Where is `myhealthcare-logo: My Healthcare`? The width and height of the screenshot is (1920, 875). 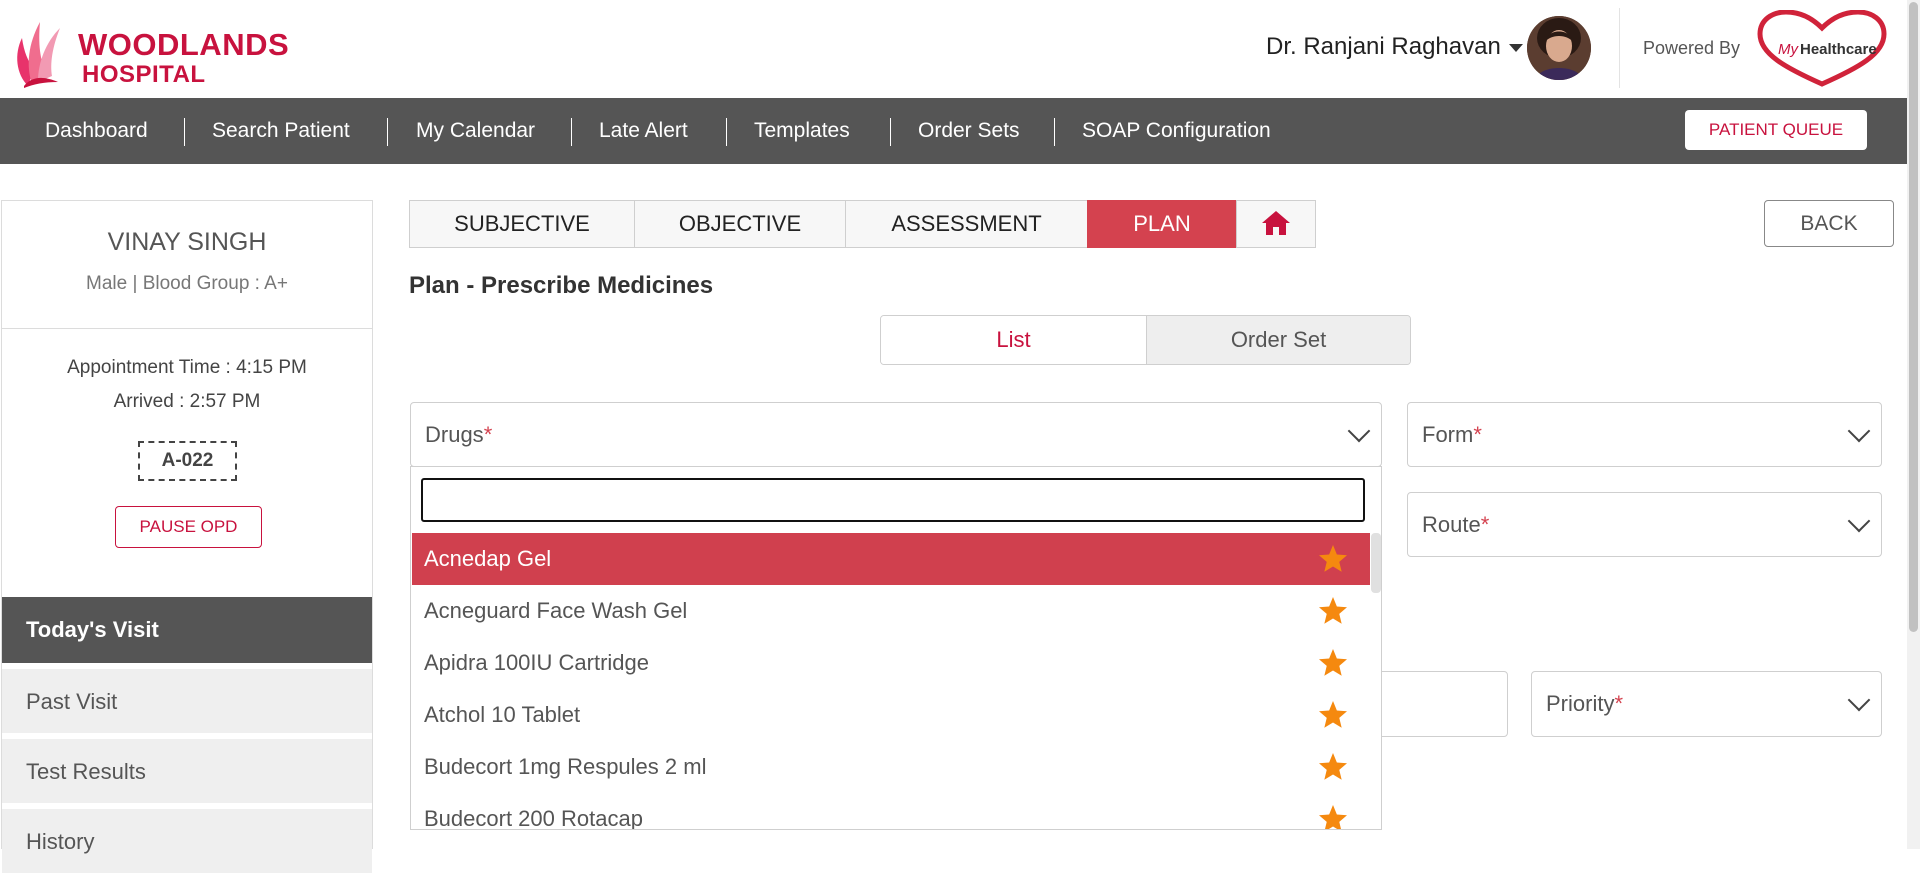 myhealthcare-logo: My Healthcare is located at coordinates (1822, 49).